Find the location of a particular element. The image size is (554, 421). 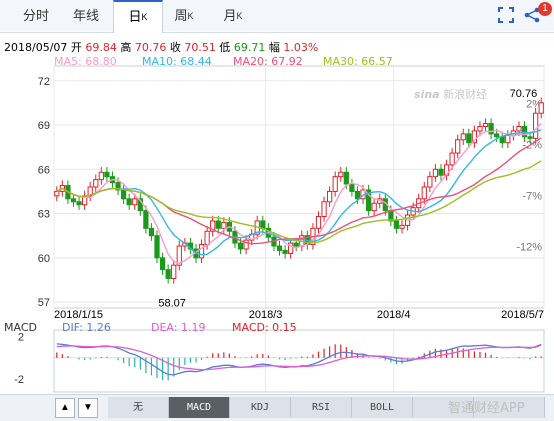

indicator-boll: BOLL is located at coordinates (382, 407).